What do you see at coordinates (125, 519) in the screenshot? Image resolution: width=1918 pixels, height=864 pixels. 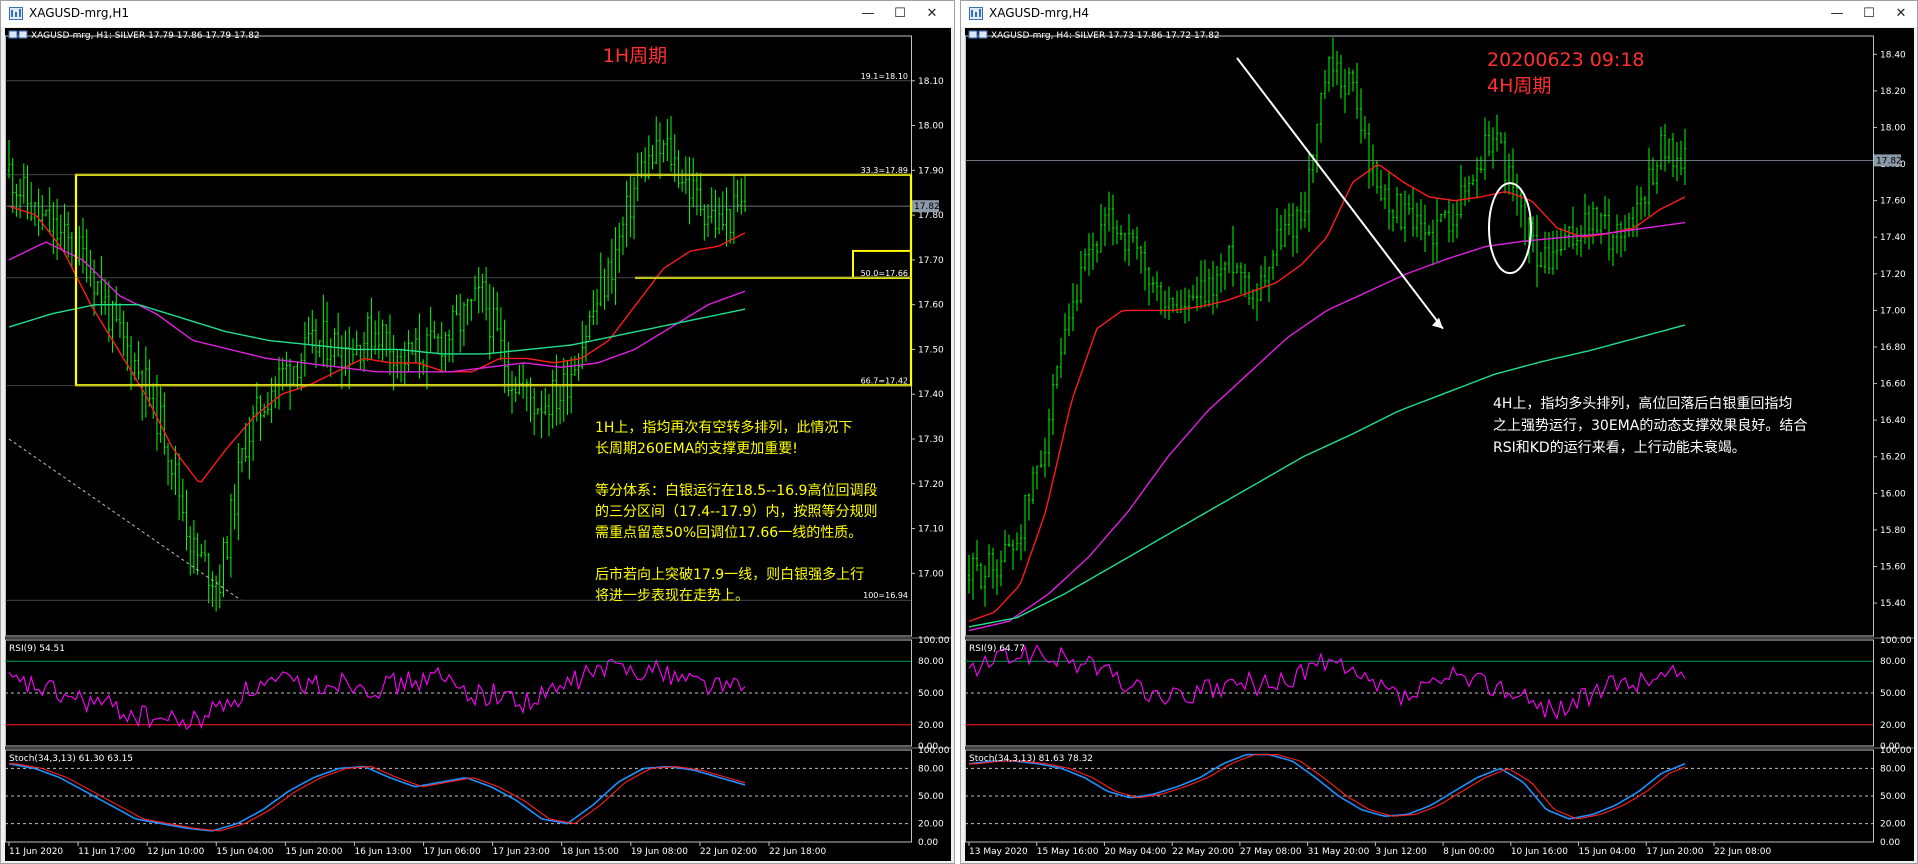 I see `trendline` at bounding box center [125, 519].